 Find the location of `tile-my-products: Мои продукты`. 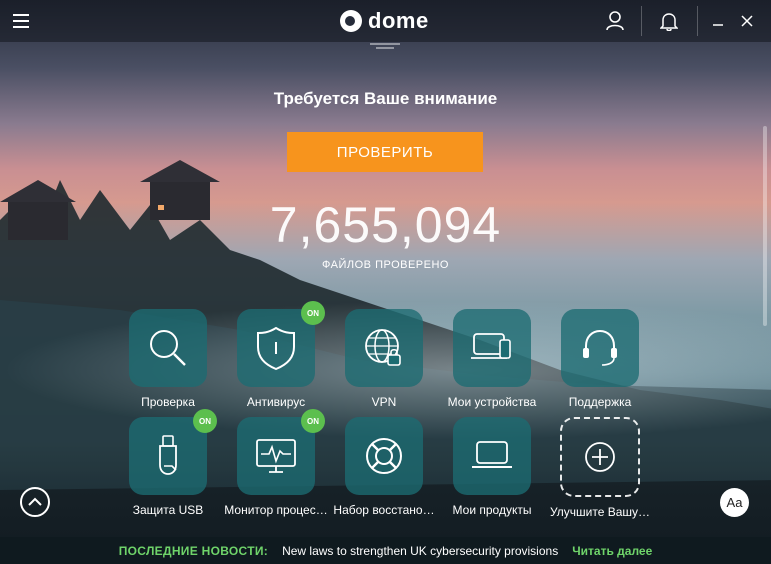

tile-my-products: Мои продукты is located at coordinates (492, 467).